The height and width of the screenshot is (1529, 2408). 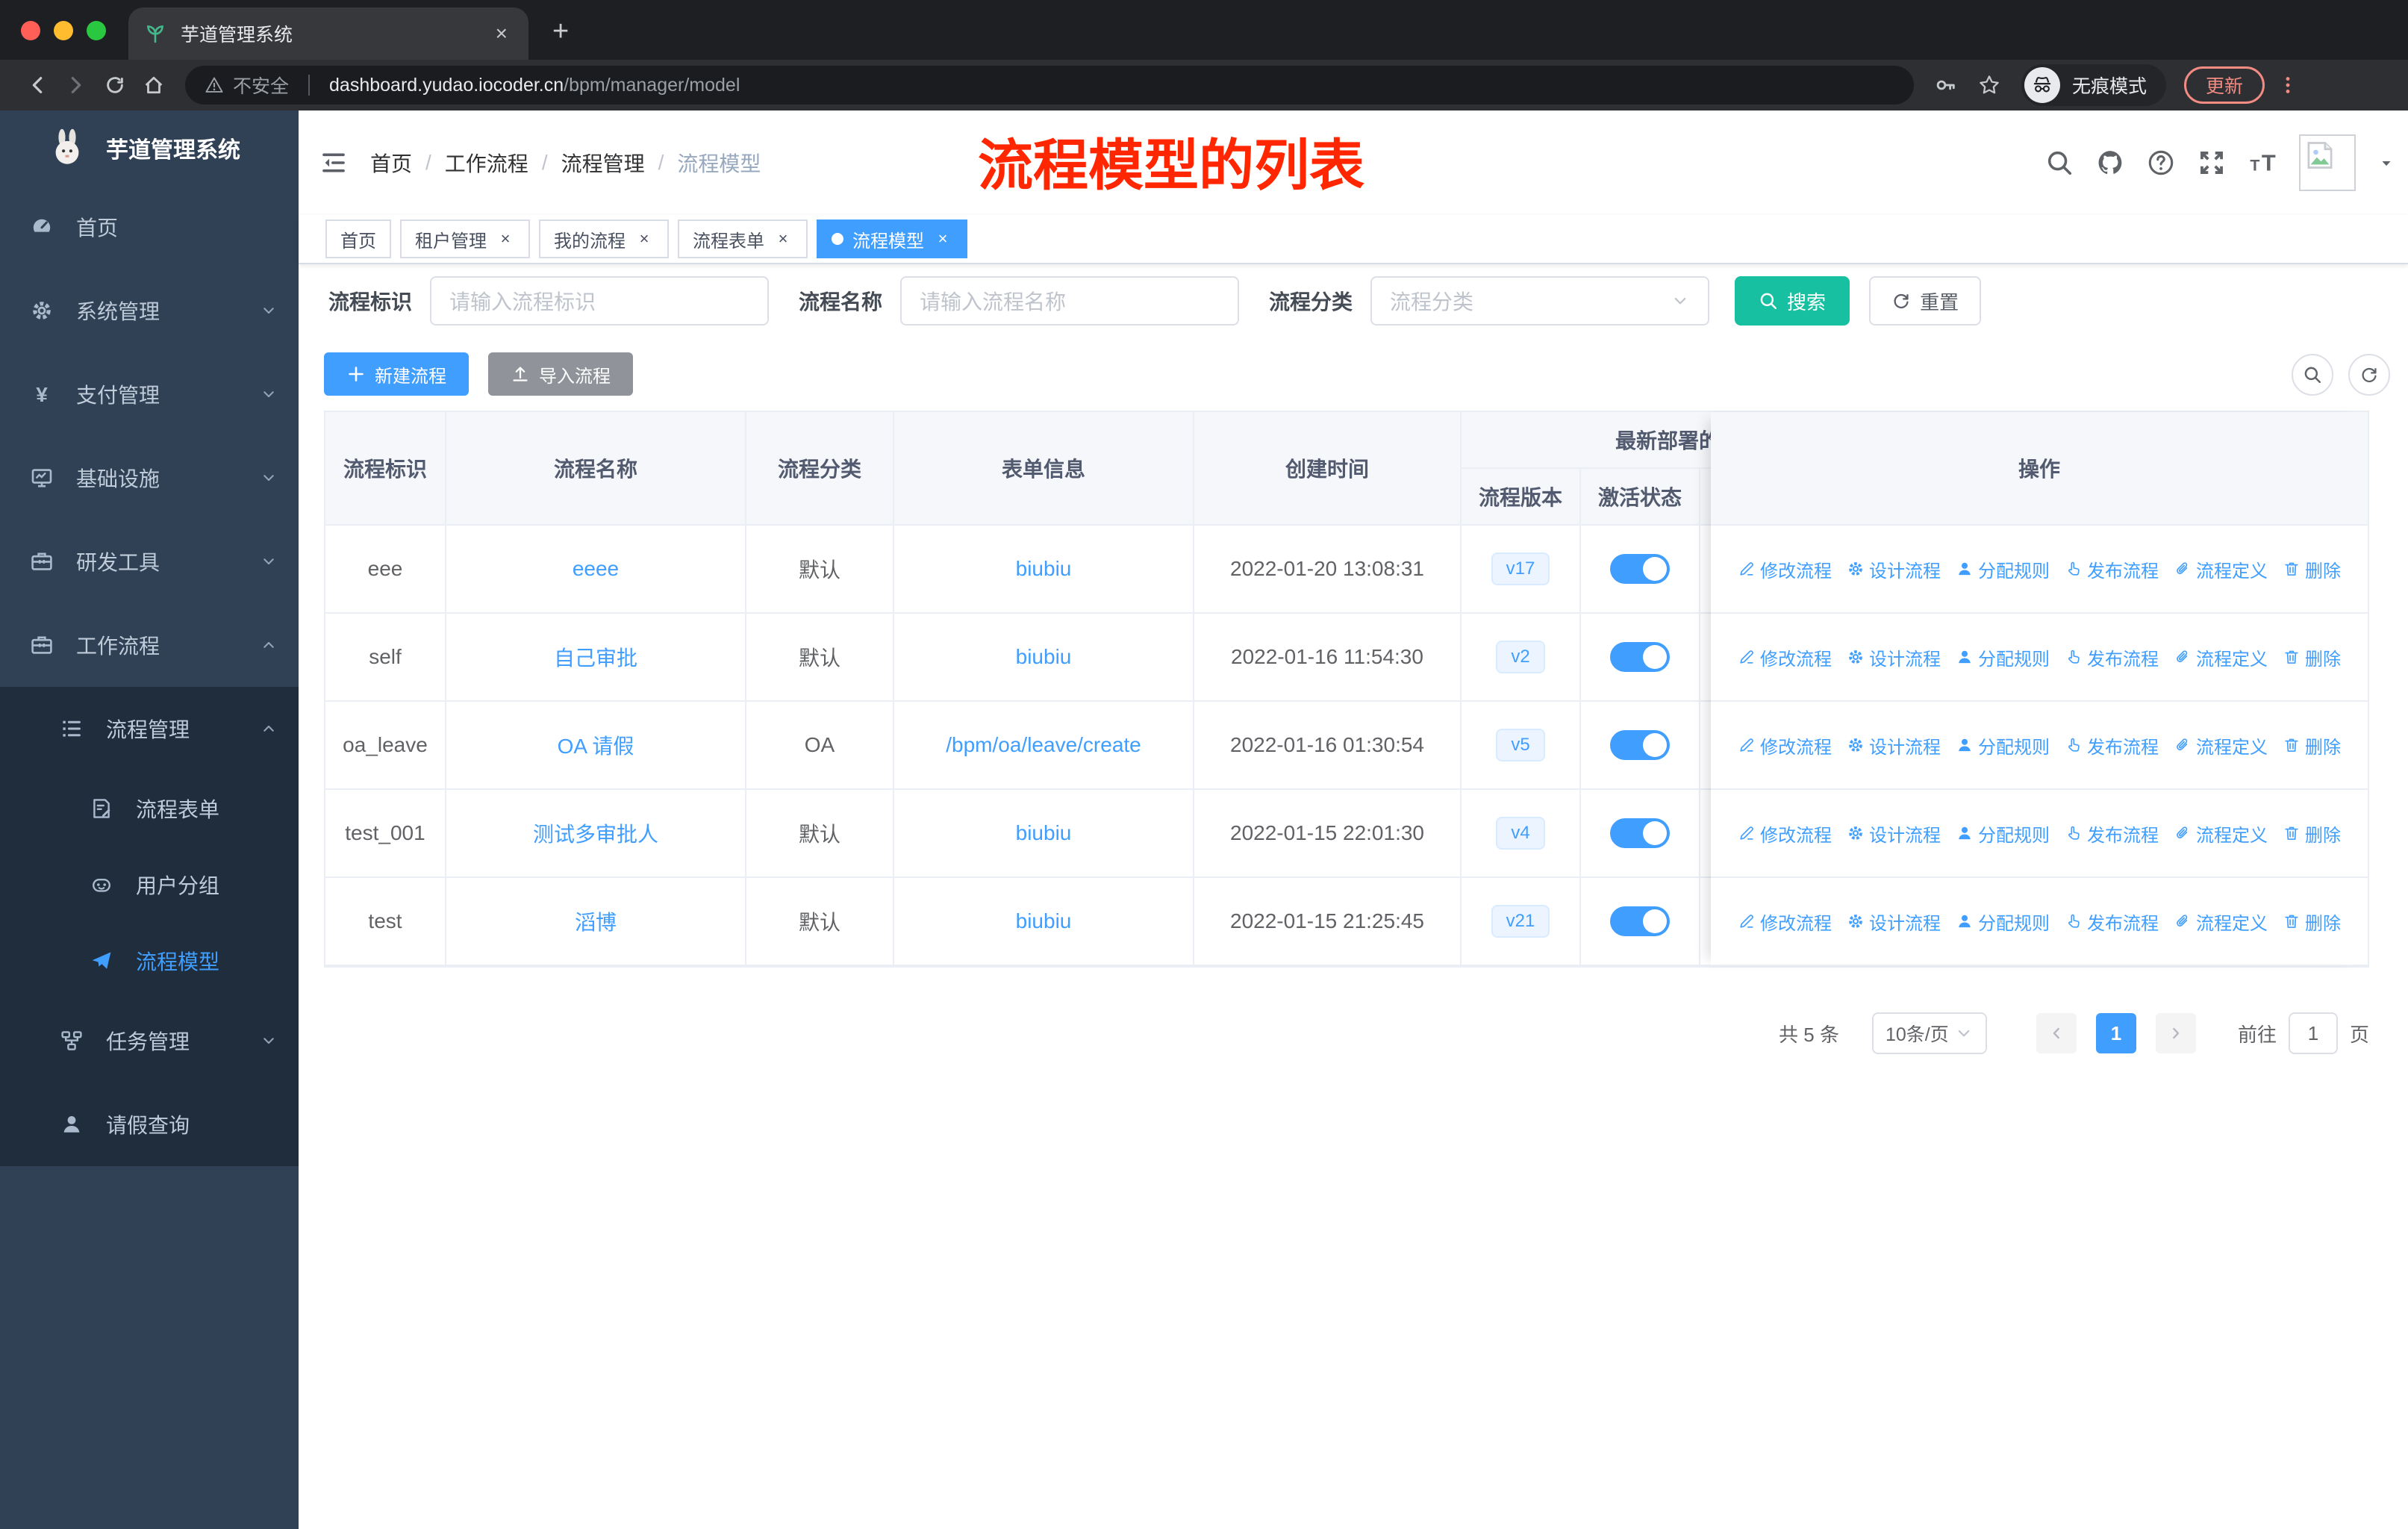 What do you see at coordinates (2161, 163) in the screenshot?
I see `help-icon` at bounding box center [2161, 163].